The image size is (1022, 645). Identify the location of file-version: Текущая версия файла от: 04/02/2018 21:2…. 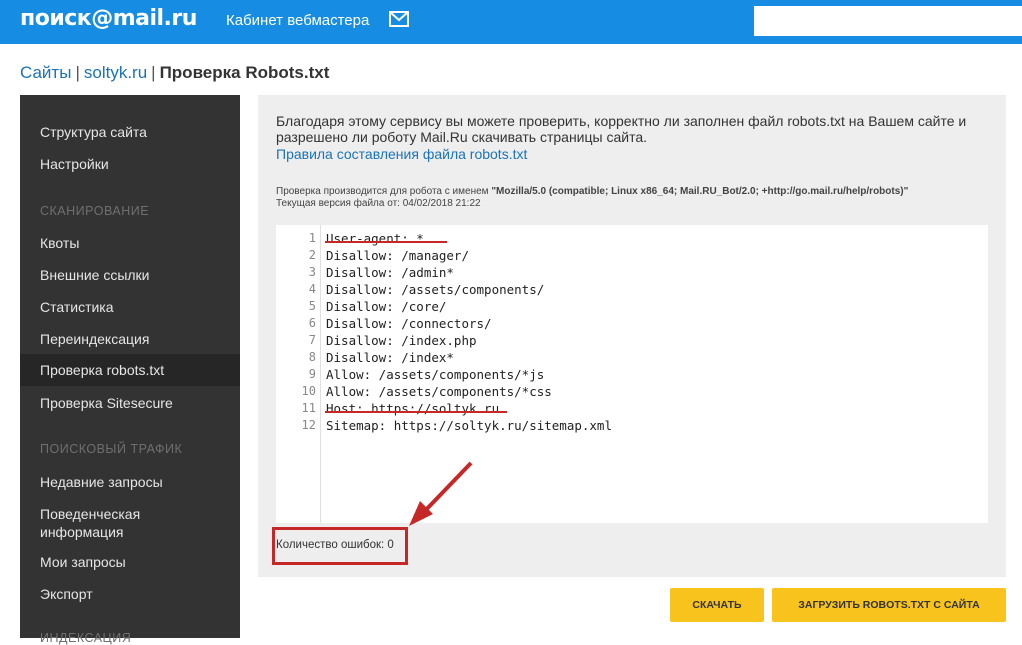
(378, 203).